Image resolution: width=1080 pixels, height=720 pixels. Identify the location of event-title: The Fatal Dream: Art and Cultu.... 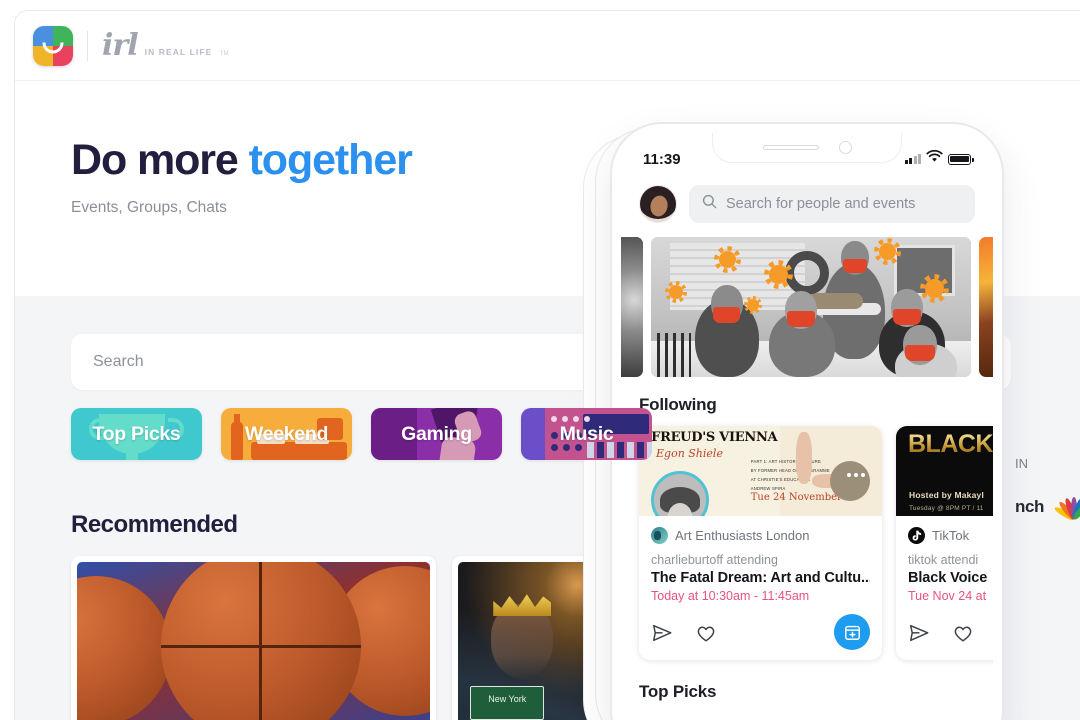
(760, 578).